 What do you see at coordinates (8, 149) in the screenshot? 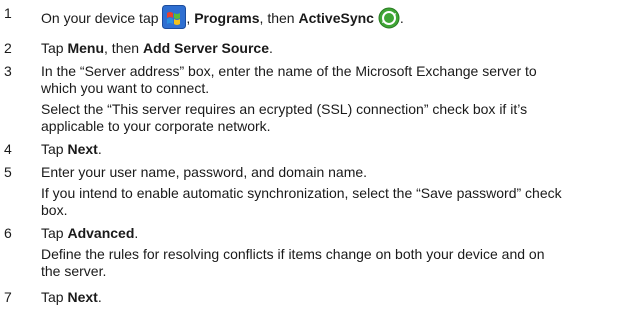
I see `step-number: 4` at bounding box center [8, 149].